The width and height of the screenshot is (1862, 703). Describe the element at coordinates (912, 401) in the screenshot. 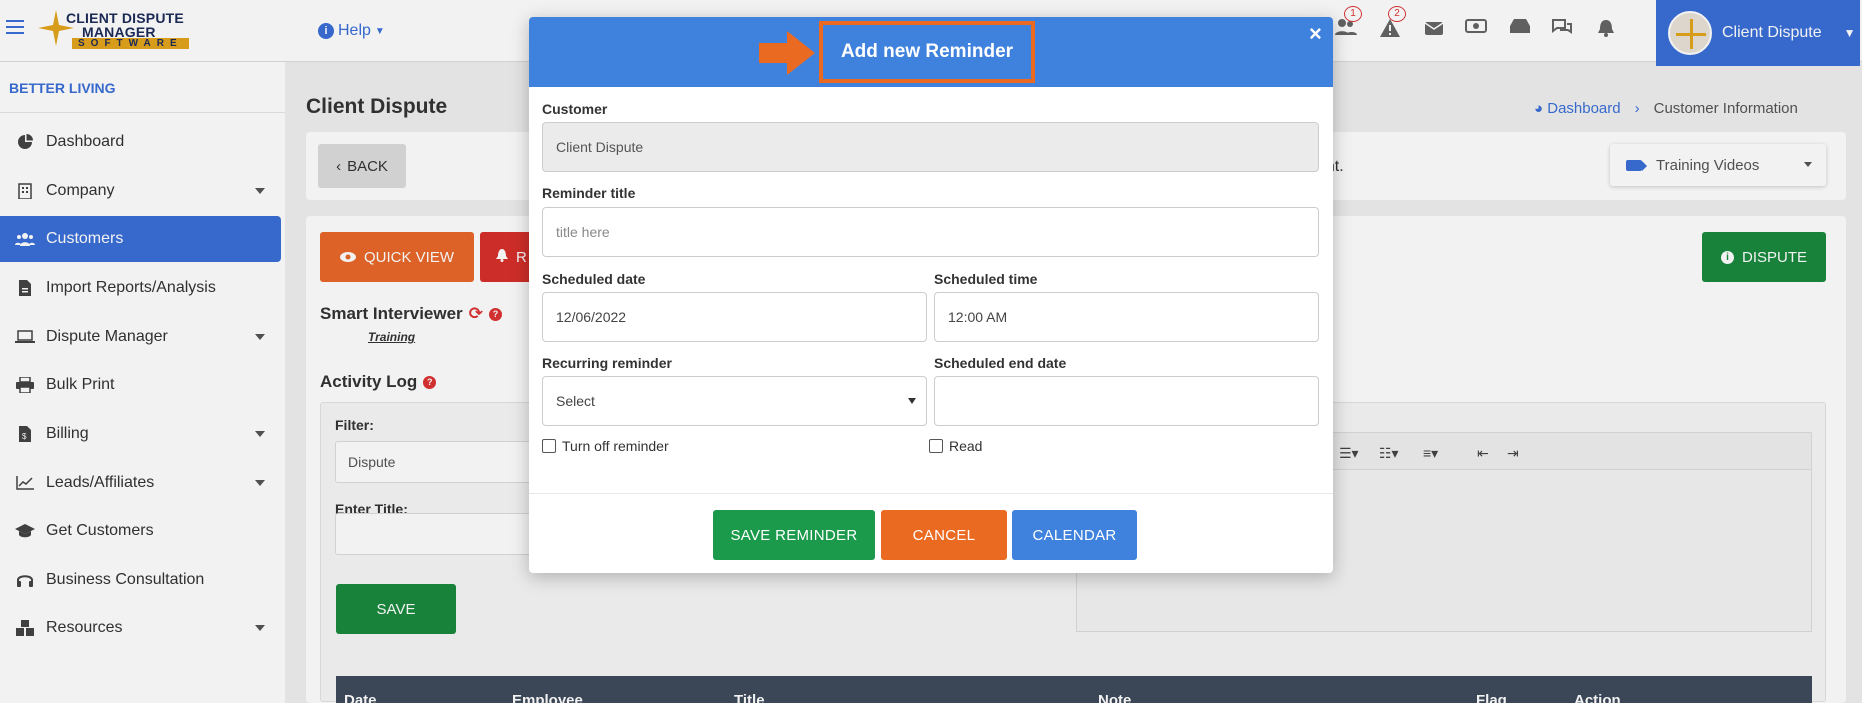

I see `chevron-down-icon` at that location.